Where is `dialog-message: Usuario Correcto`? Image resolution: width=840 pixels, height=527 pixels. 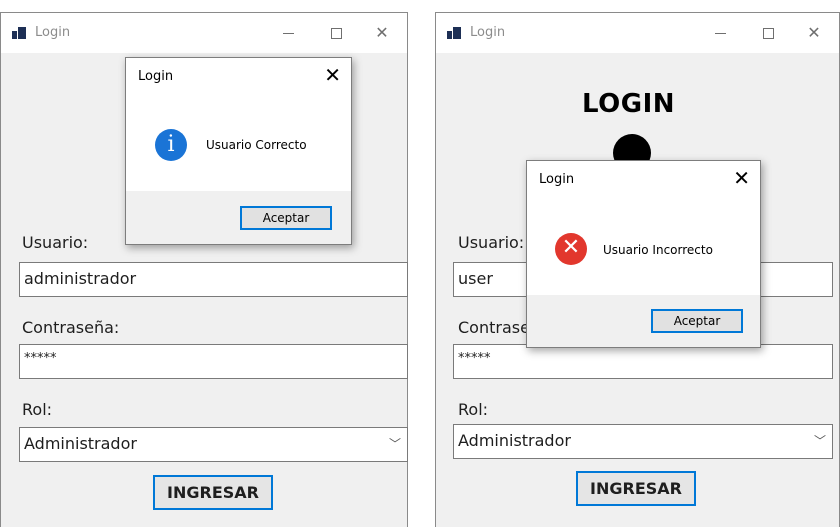
dialog-message: Usuario Correcto is located at coordinates (256, 145).